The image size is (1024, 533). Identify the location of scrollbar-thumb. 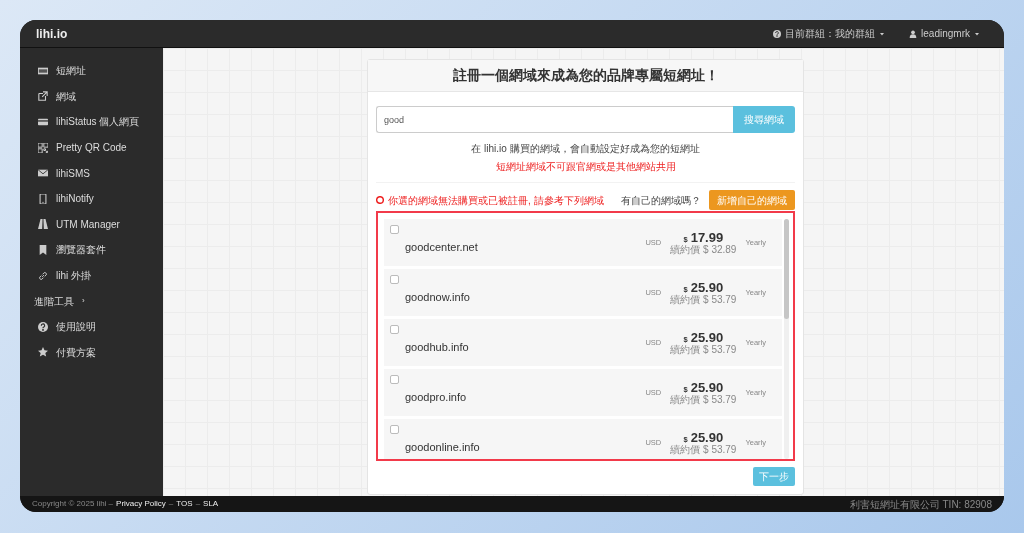
(786, 269).